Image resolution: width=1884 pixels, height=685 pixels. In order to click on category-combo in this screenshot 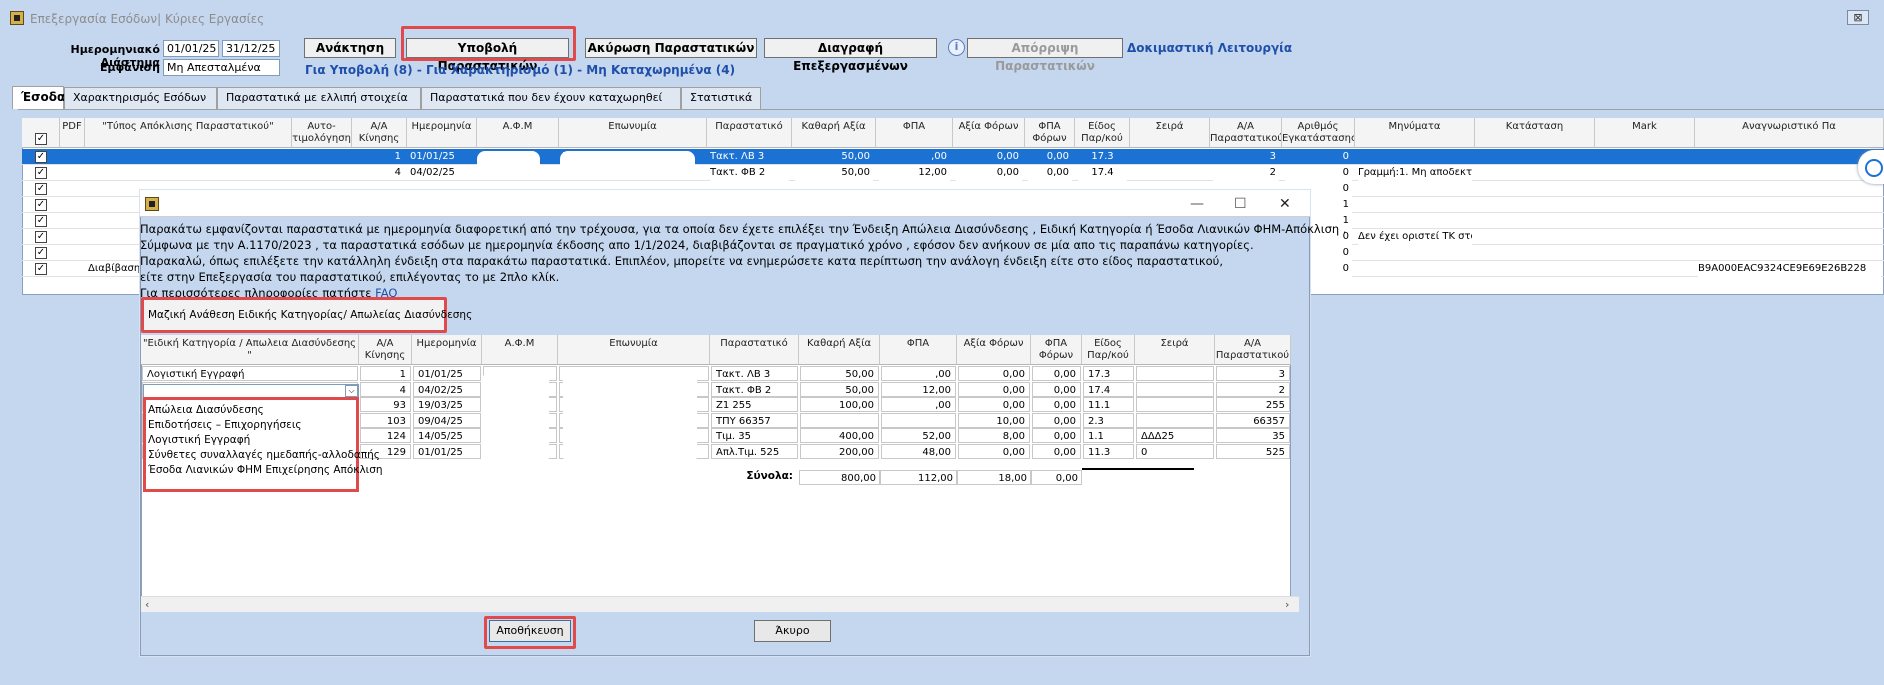, I will do `click(251, 391)`.